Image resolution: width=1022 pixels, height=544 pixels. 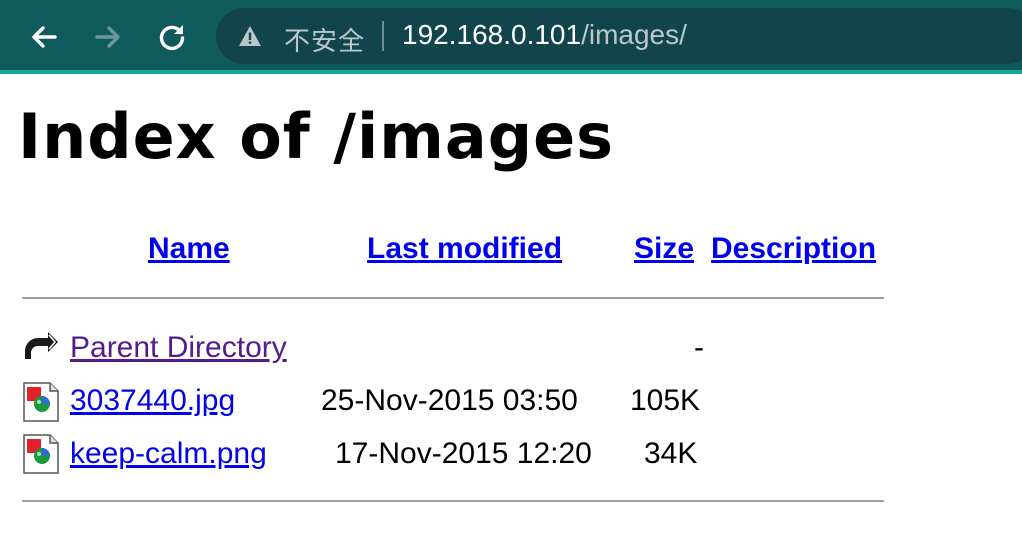 I want to click on security-status-text: 不安全, so click(x=324, y=39).